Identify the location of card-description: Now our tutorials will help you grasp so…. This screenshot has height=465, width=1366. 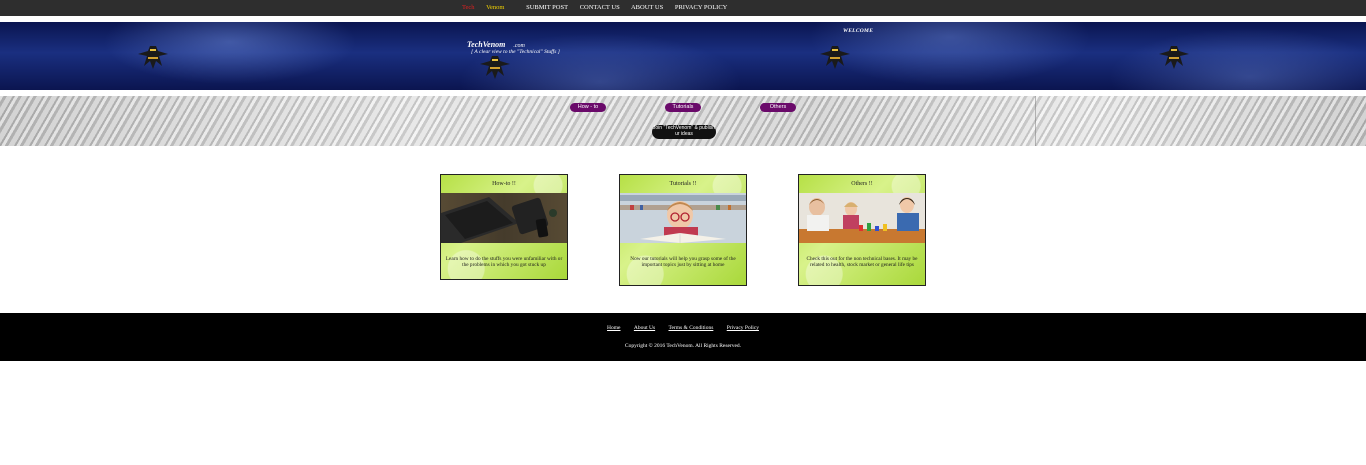
(683, 262).